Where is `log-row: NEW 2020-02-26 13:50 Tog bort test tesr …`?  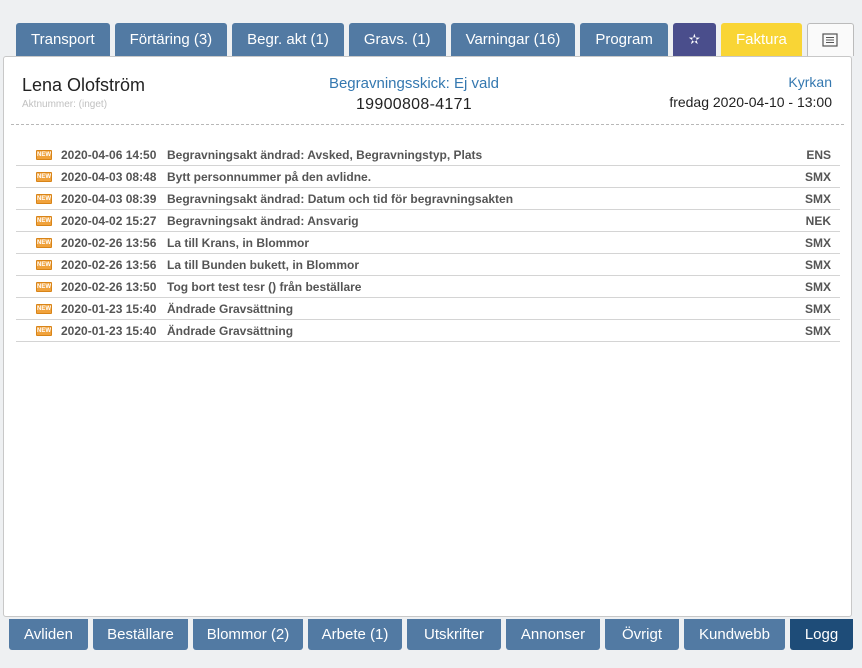
log-row: NEW 2020-02-26 13:50 Tog bort test tesr … is located at coordinates (428, 287).